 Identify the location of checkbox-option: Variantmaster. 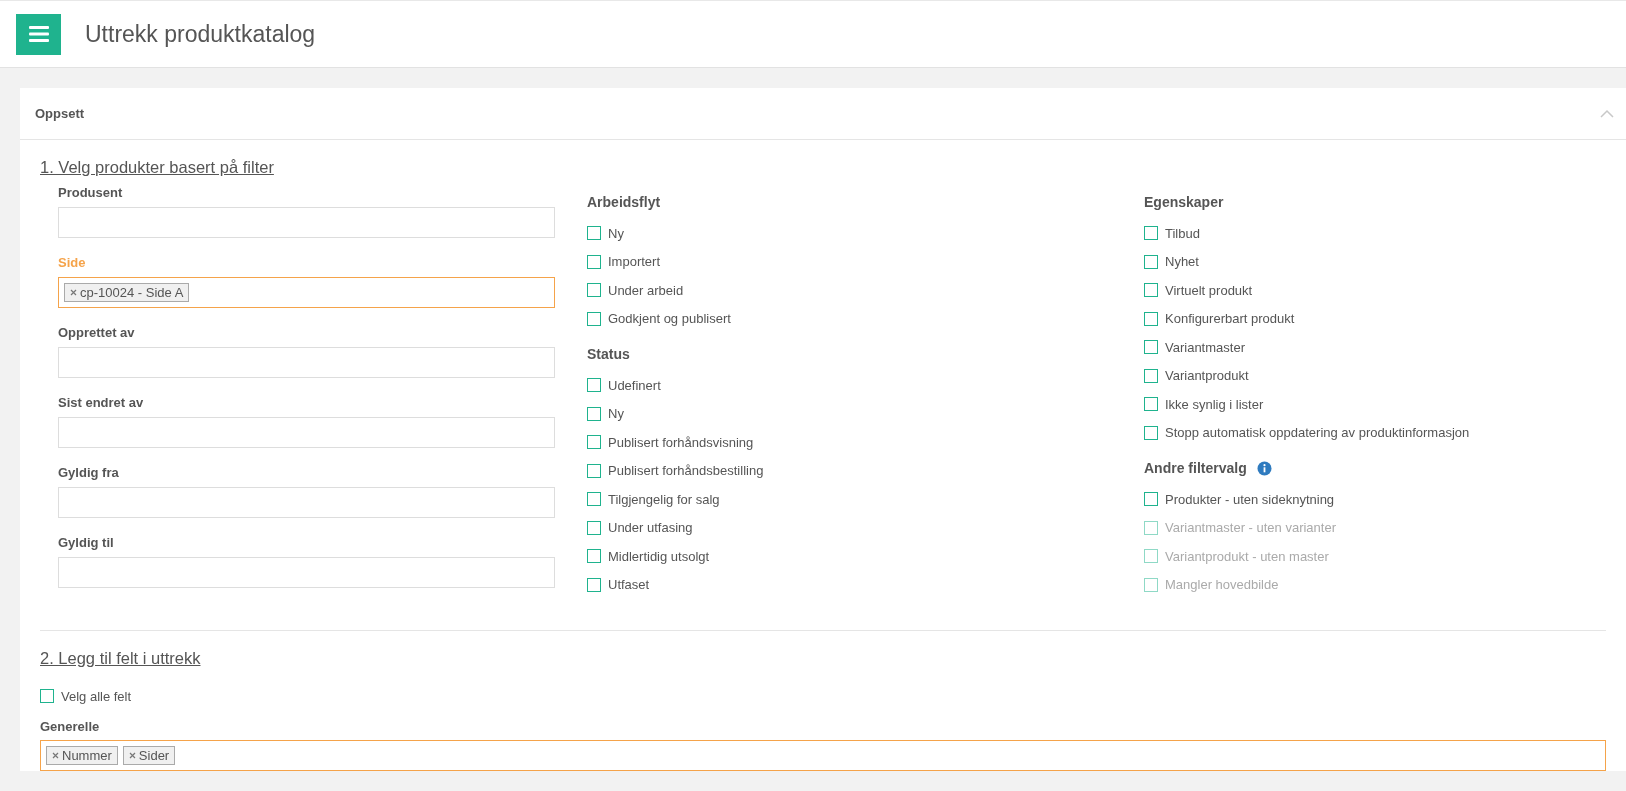
(1194, 347).